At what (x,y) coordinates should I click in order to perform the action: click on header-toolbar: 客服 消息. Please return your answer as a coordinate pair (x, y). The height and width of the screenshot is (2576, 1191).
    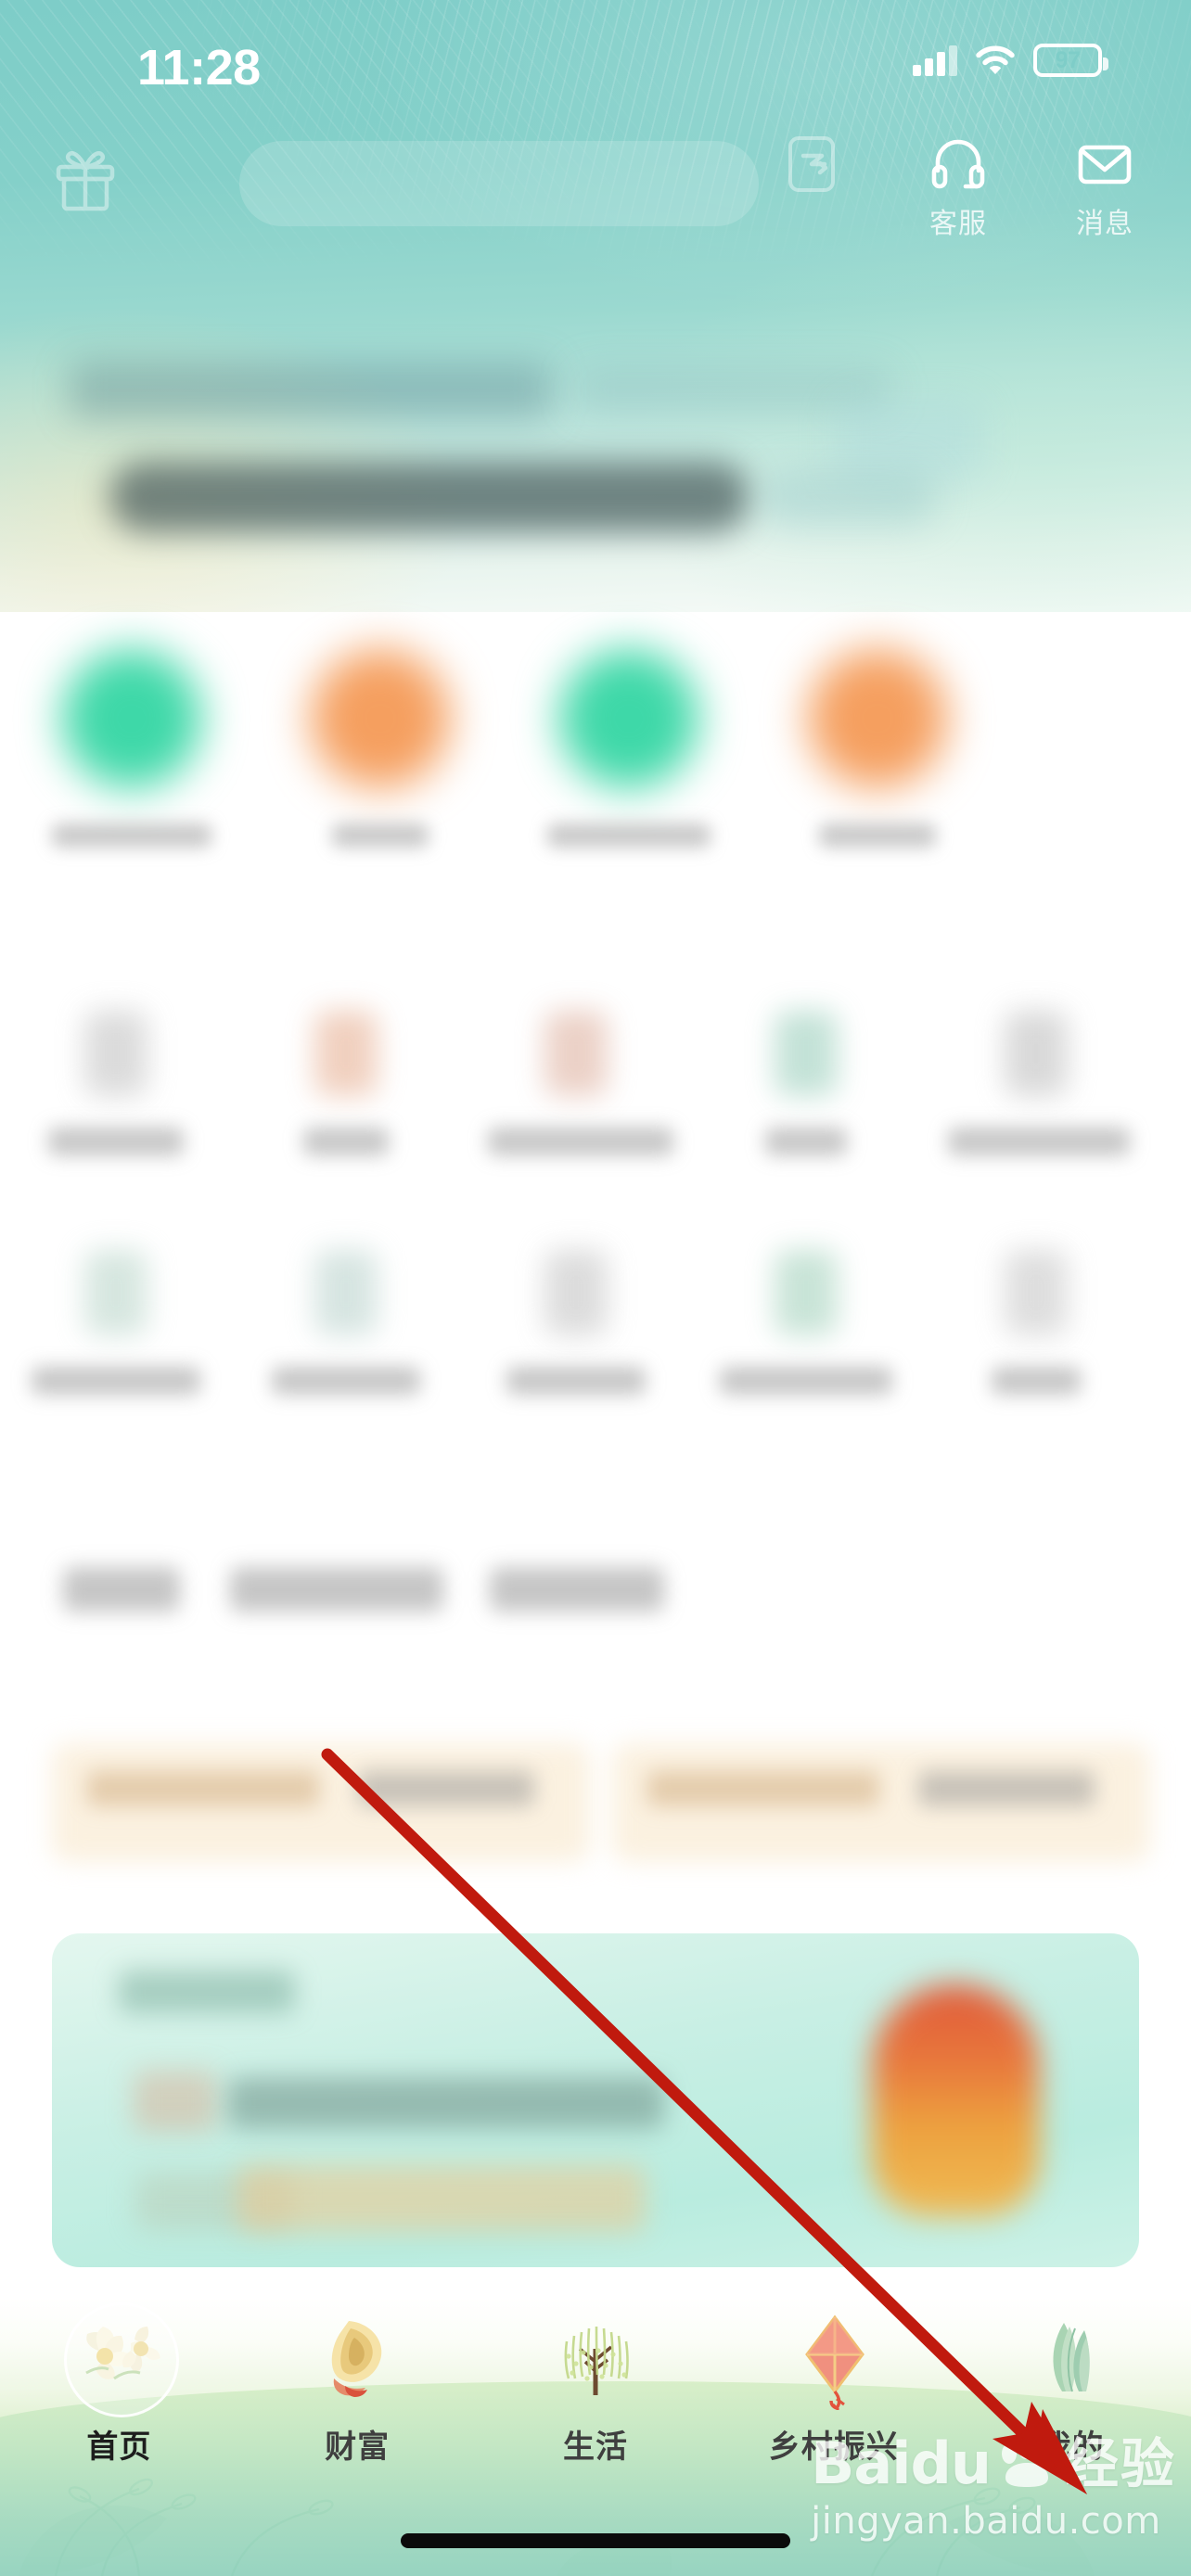
    Looking at the image, I should click on (595, 202).